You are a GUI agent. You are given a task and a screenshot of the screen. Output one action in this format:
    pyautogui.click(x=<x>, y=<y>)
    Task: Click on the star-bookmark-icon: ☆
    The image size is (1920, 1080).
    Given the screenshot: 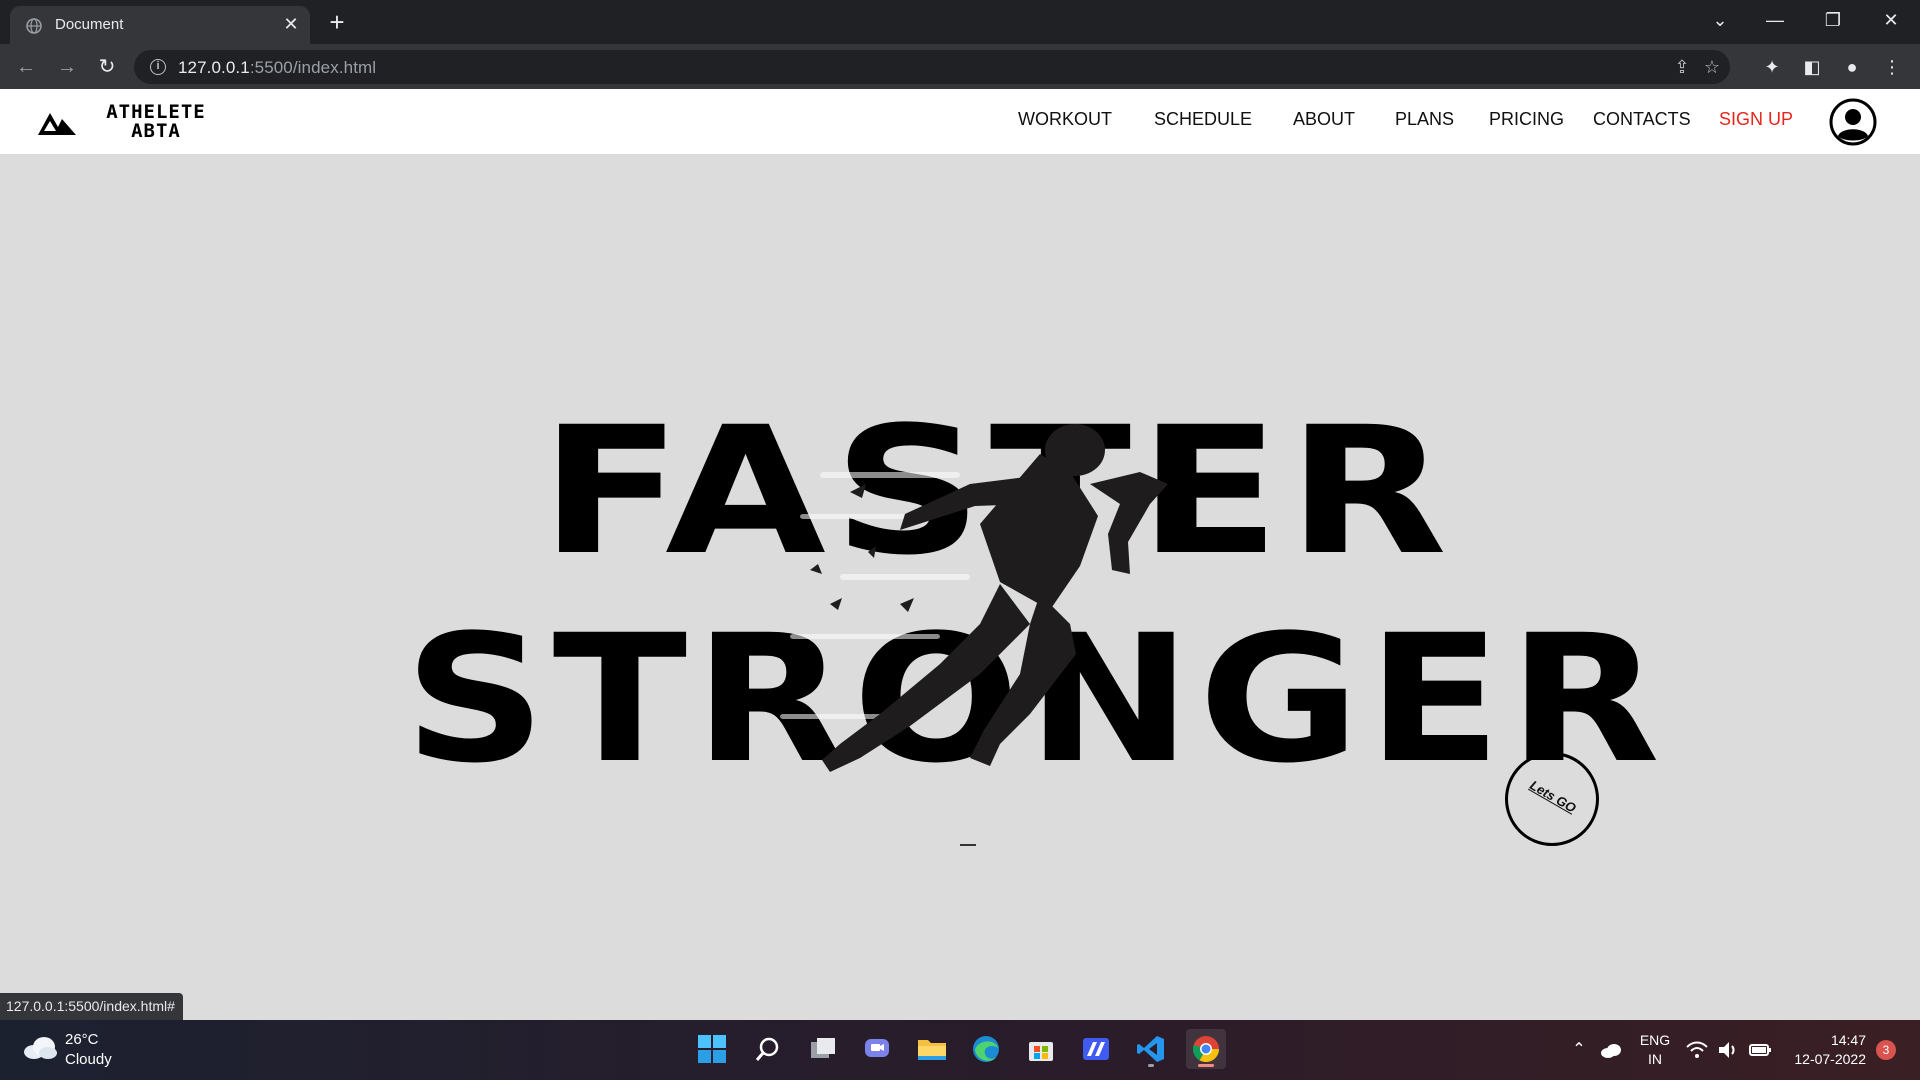 What is the action you would take?
    pyautogui.click(x=1712, y=67)
    